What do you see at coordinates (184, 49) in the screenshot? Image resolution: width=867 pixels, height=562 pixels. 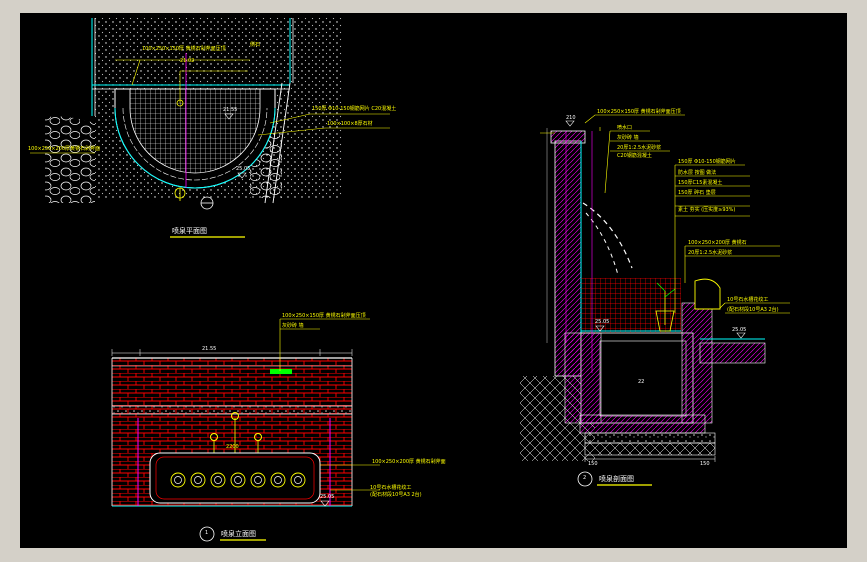 I see `plan-label-top-stone: 100×250×150厚 黄锈石剁斧面压顶` at bounding box center [184, 49].